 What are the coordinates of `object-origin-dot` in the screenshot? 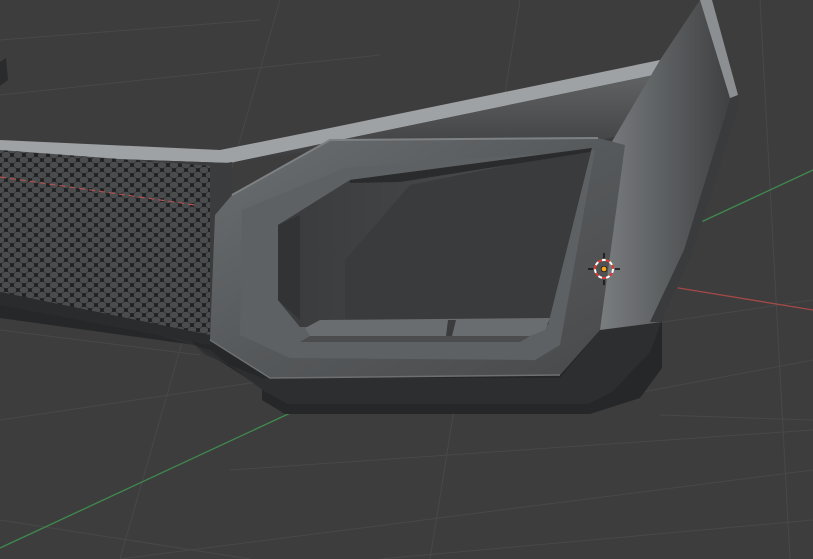 It's located at (604, 269).